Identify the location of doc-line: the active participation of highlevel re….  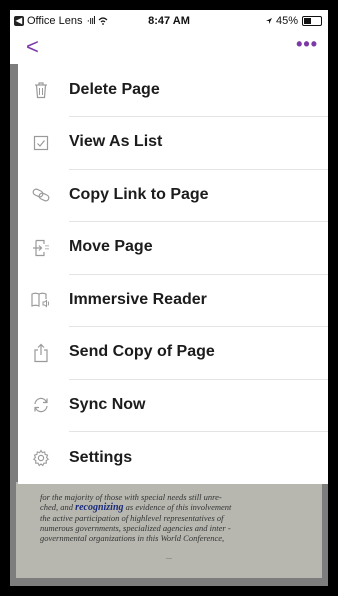
(132, 518).